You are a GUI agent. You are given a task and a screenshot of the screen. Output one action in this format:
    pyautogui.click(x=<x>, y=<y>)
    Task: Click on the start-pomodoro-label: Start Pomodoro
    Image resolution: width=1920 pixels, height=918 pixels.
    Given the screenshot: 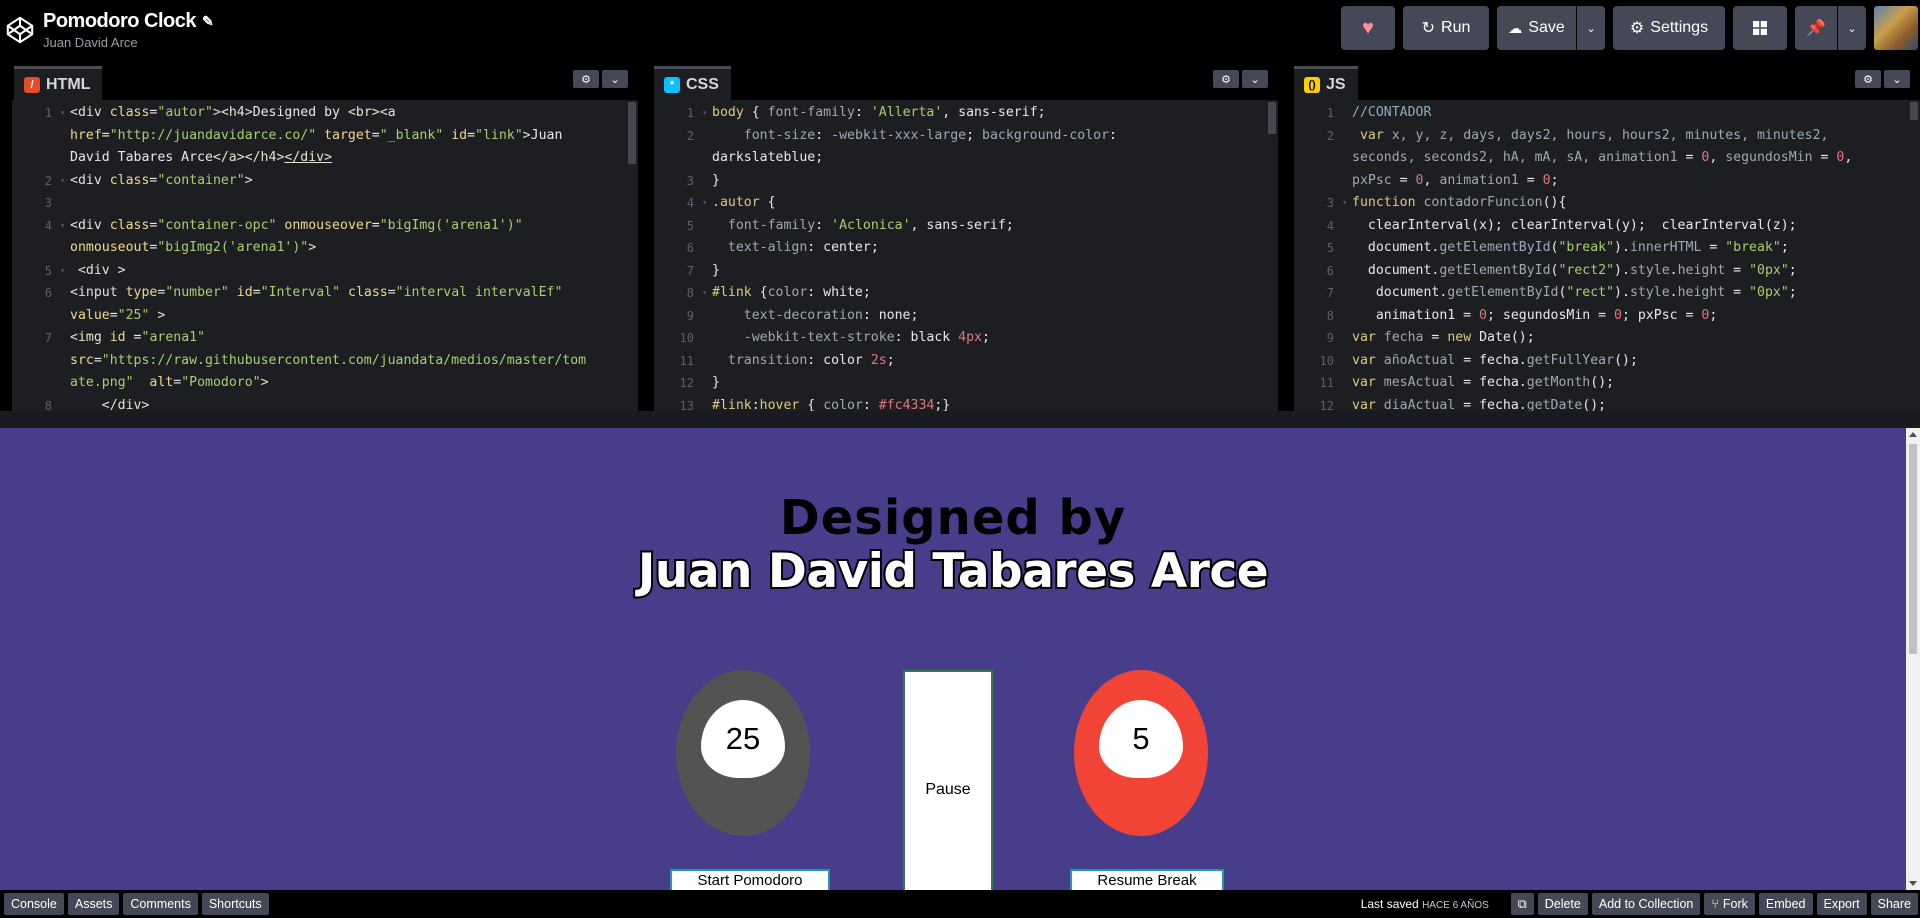 What is the action you would take?
    pyautogui.click(x=750, y=880)
    